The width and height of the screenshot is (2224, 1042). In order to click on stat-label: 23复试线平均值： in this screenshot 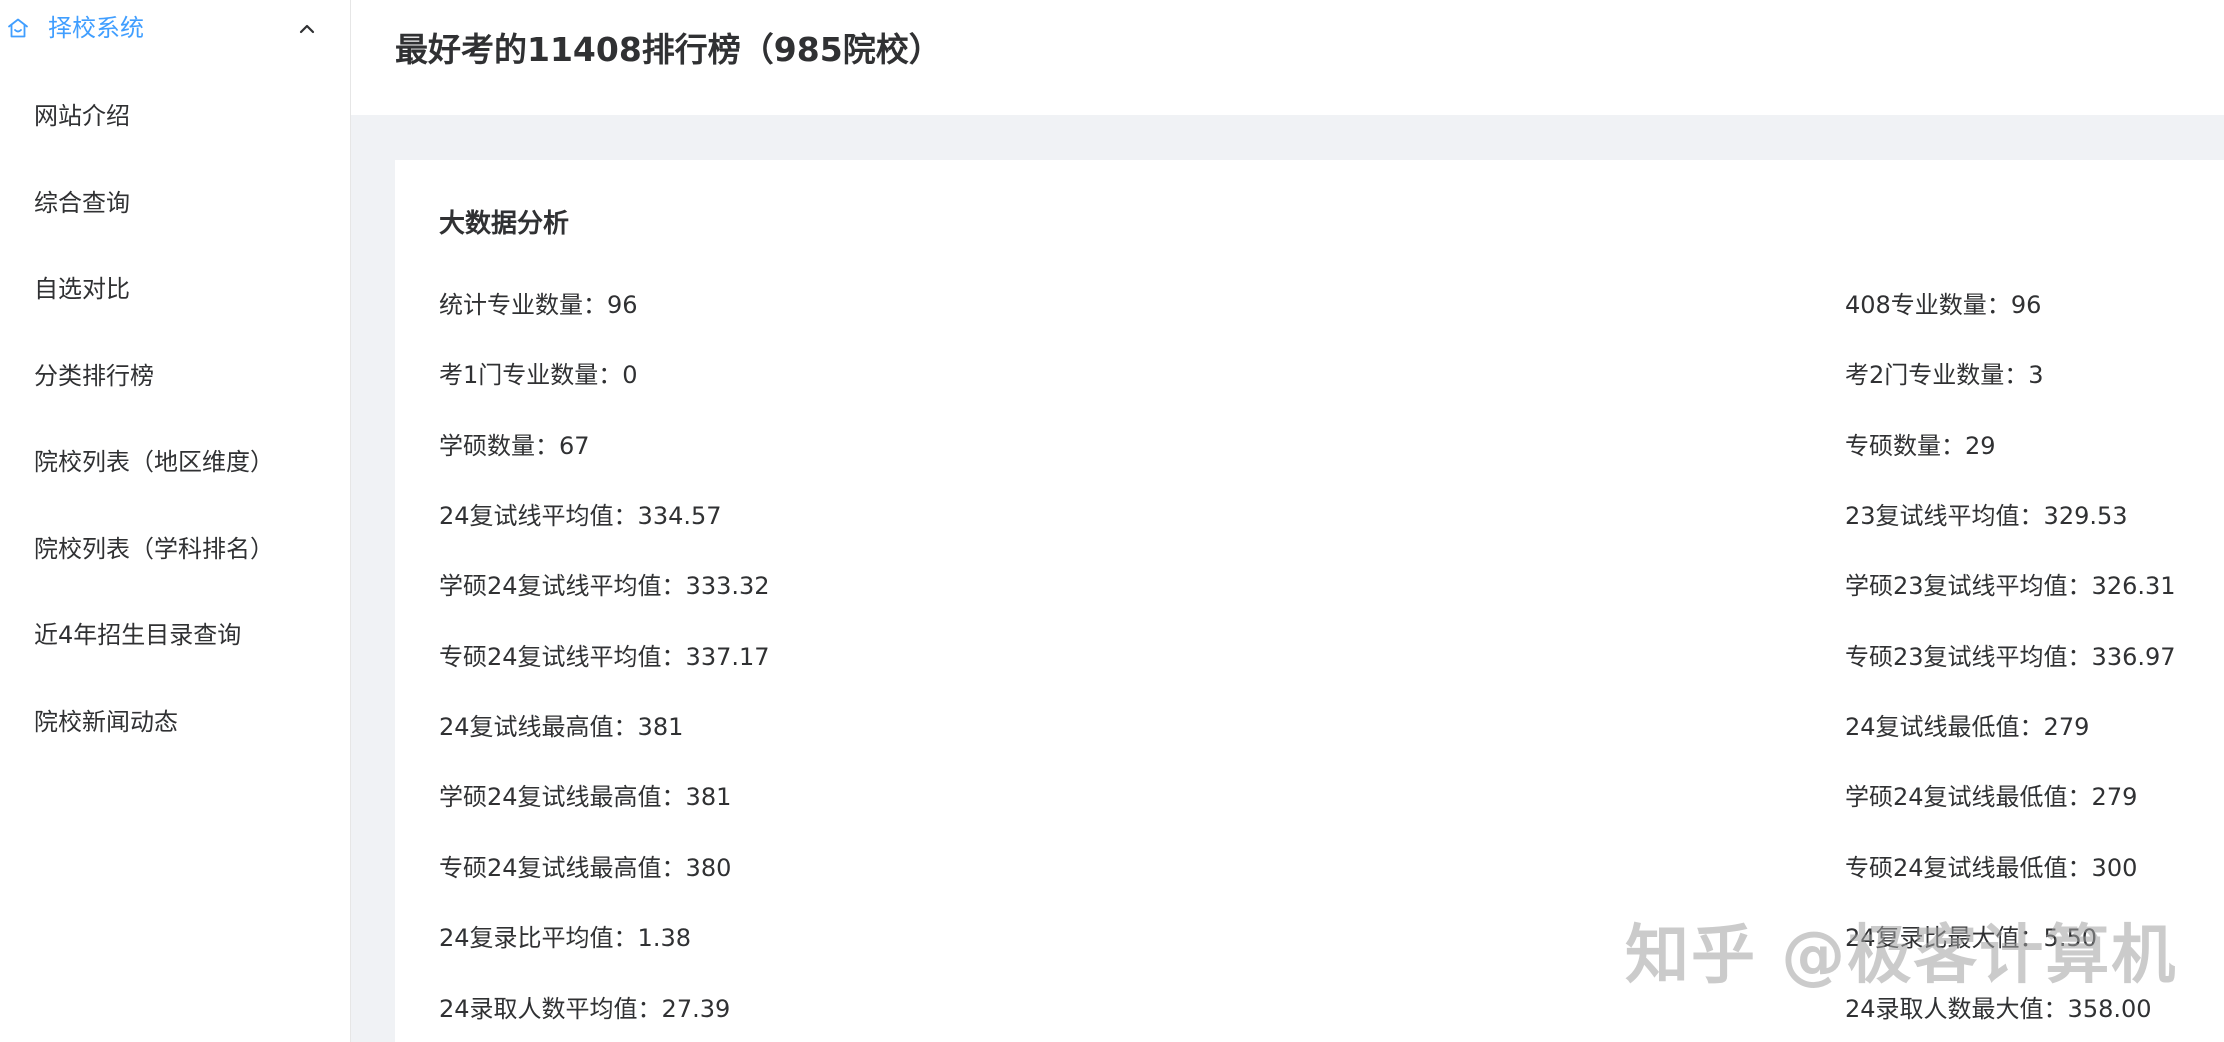, I will do `click(1944, 516)`.